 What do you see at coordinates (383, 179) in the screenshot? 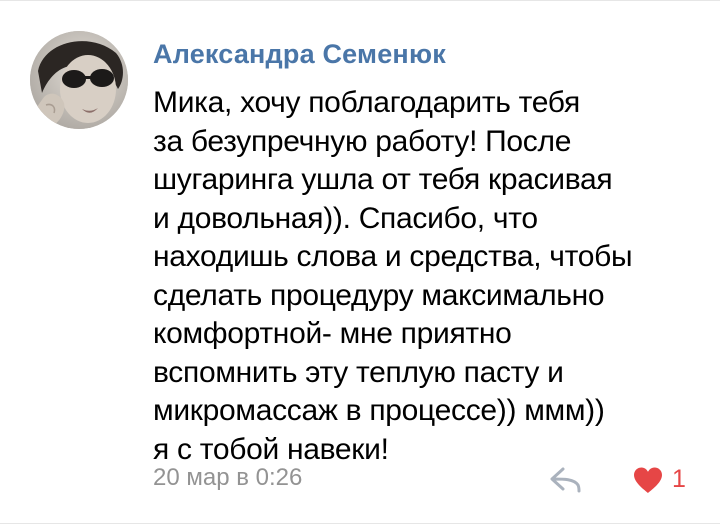
I see `comment-text-line: шугаринга ушла от тебя красивая` at bounding box center [383, 179].